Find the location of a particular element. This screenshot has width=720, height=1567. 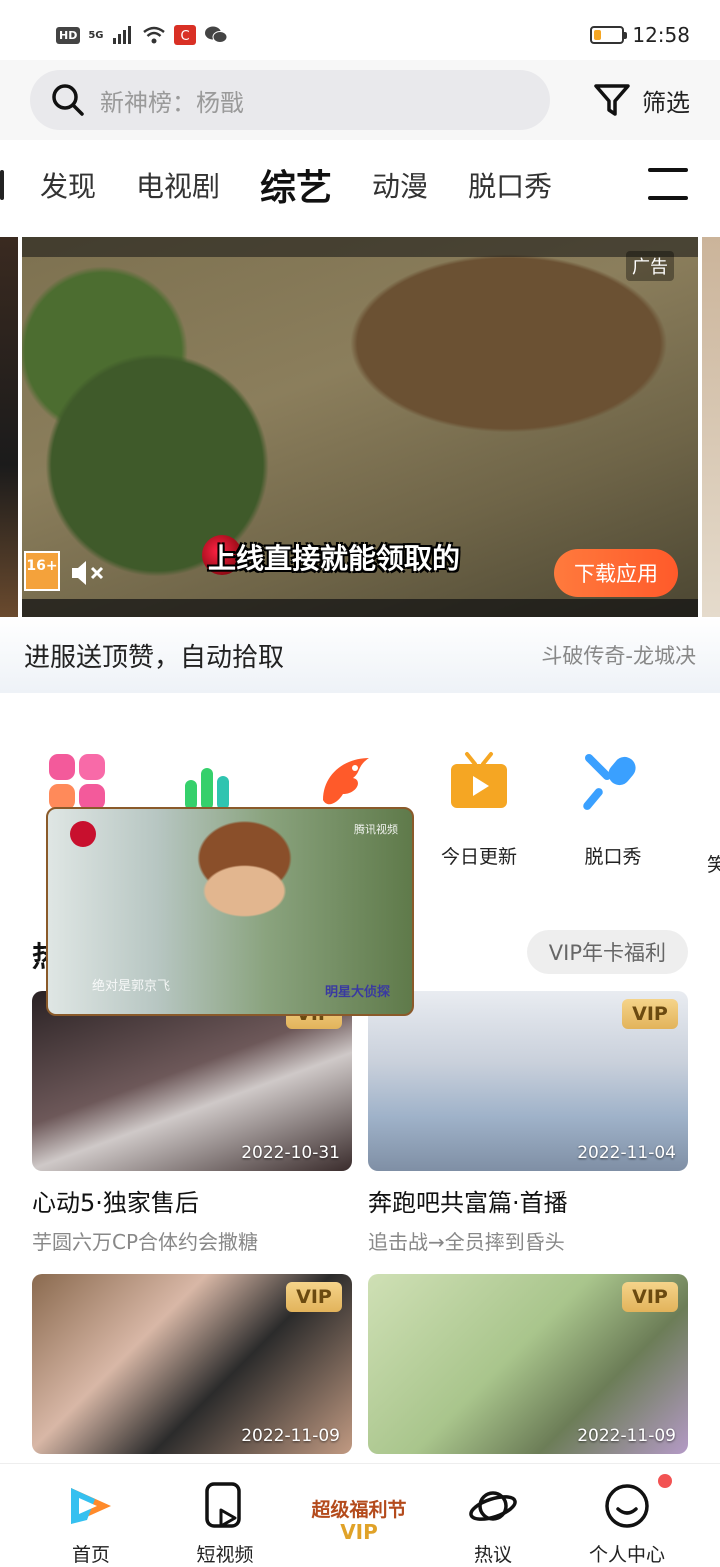

status-icons-right: 12:58 is located at coordinates (640, 35).